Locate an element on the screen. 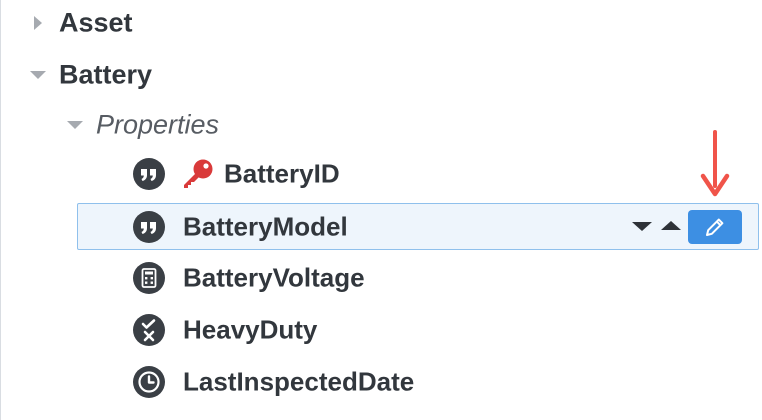 The width and height of the screenshot is (762, 420). tree-category-battery: Battery is located at coordinates (381, 75).